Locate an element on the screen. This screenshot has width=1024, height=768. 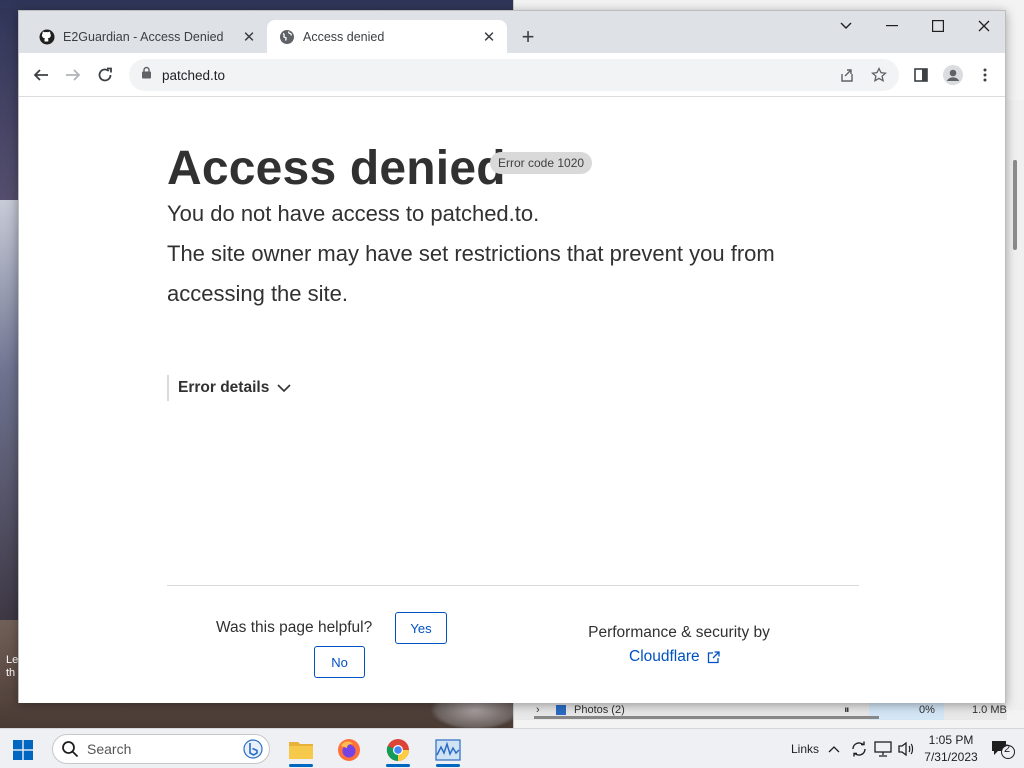
desktop-icon-label: Le th is located at coordinates (12, 667).